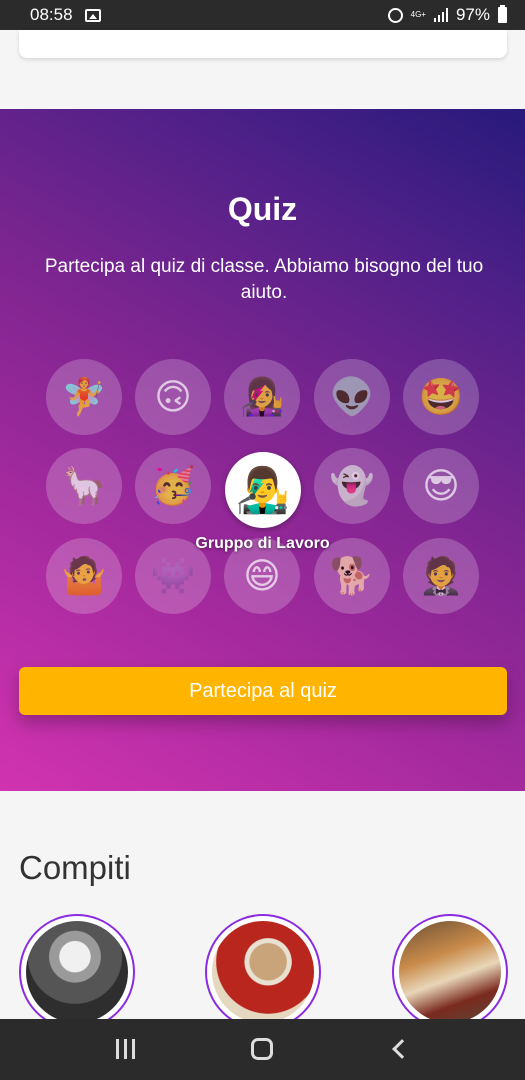 This screenshot has height=1080, width=525. I want to click on status-bar: 08:58 4G+ 97%, so click(262, 15).